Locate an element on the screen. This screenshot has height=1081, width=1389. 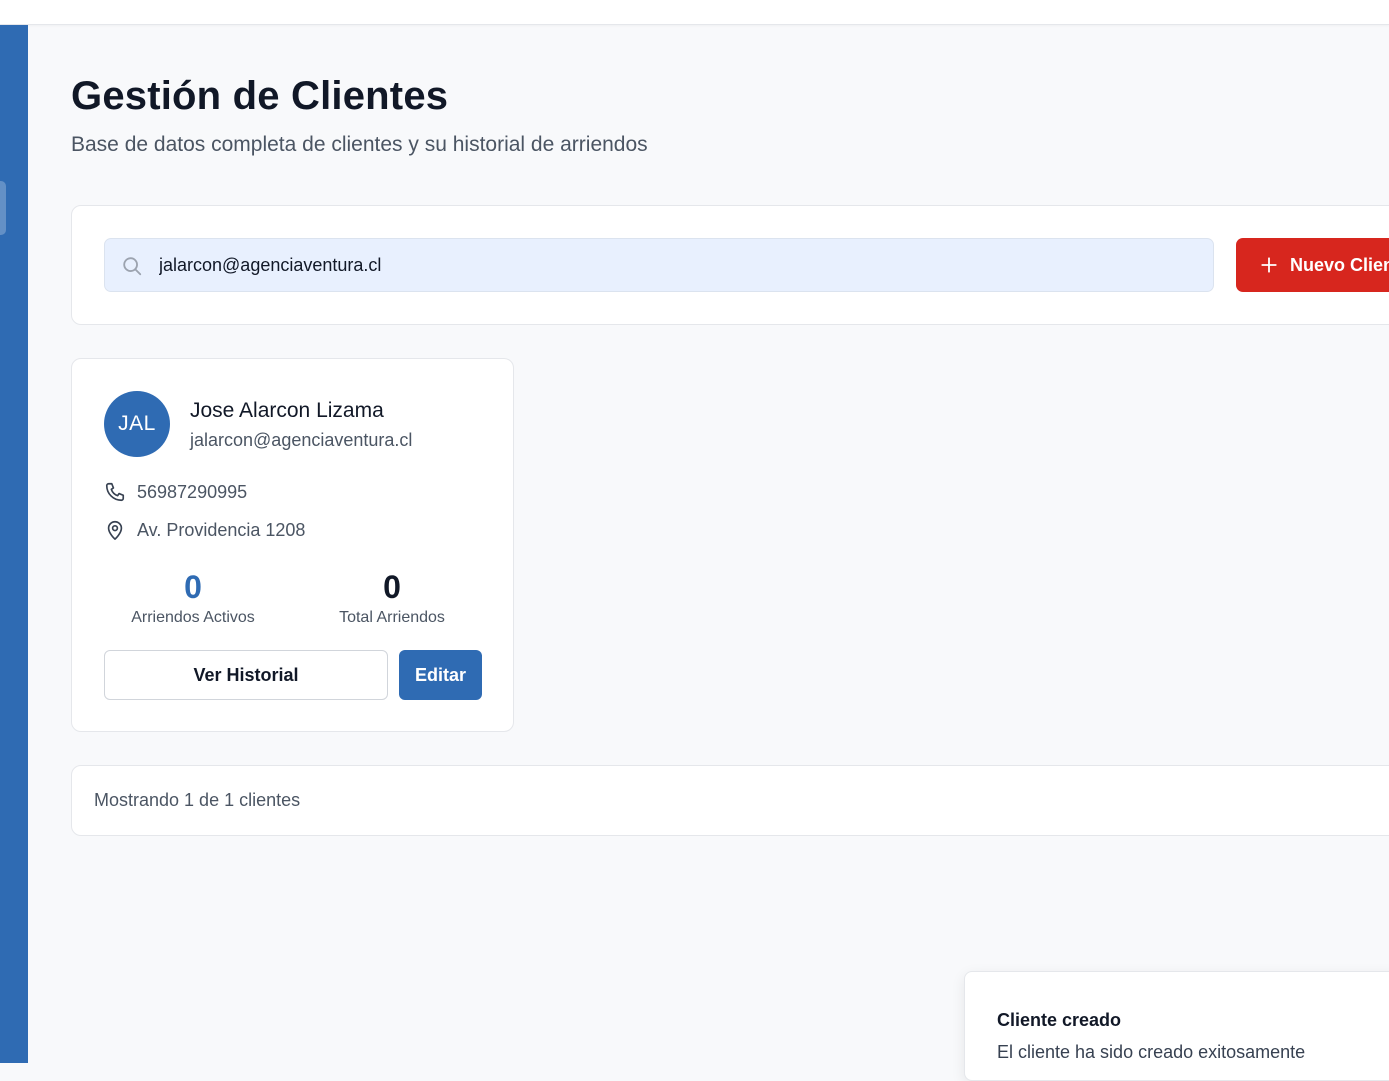
address-row: Av. Providencia 1208 is located at coordinates (204, 530).